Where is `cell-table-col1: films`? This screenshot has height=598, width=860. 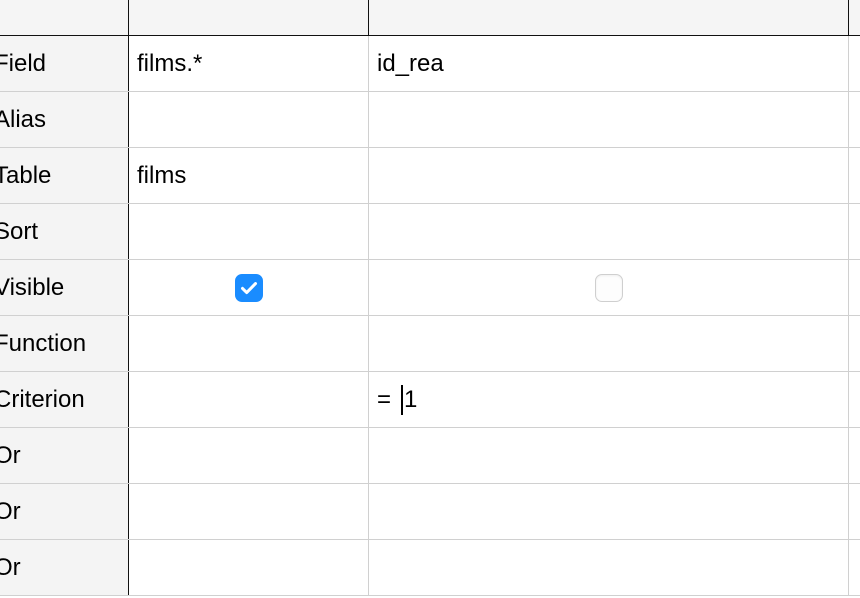 cell-table-col1: films is located at coordinates (249, 175).